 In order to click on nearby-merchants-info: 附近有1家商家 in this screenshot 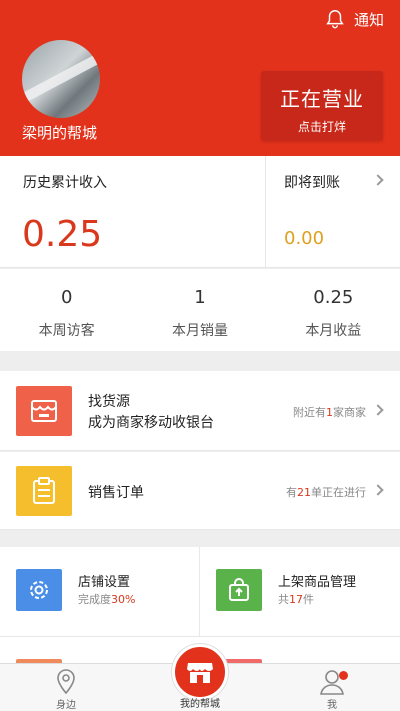, I will do `click(329, 412)`.